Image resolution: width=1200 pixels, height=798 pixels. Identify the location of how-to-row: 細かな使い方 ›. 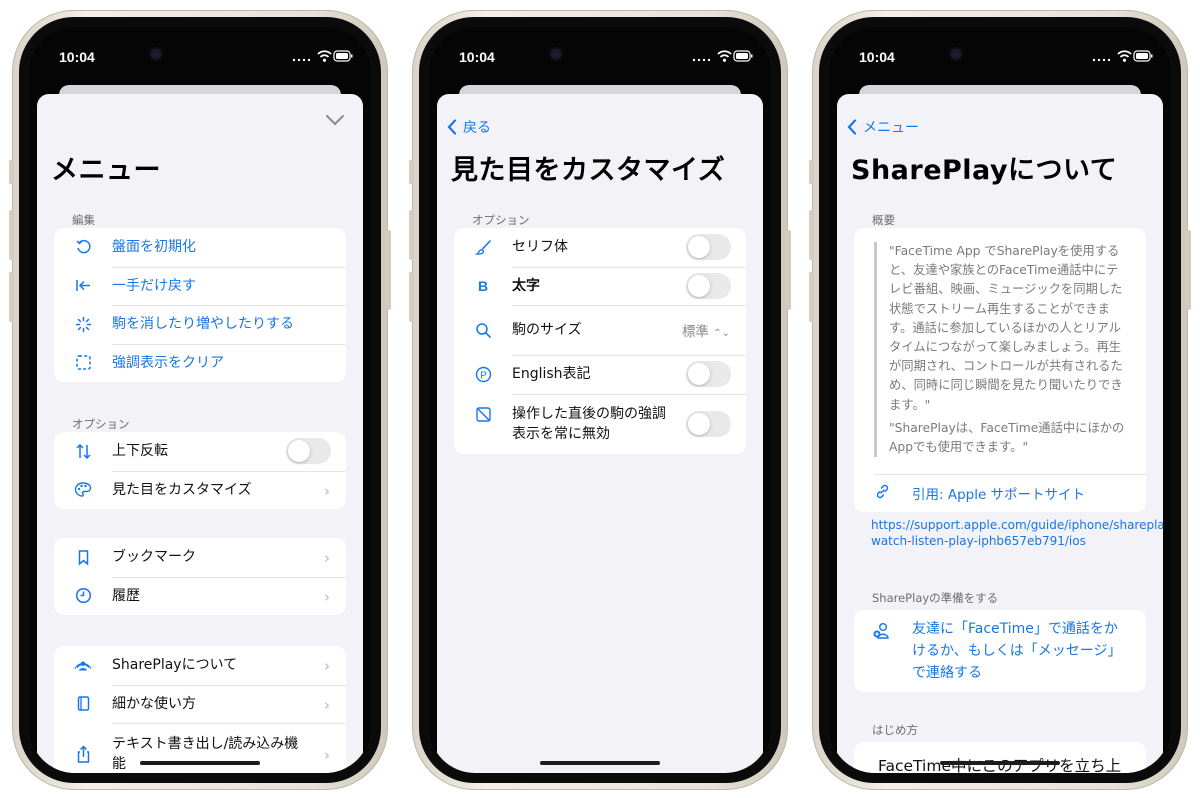
(200, 704).